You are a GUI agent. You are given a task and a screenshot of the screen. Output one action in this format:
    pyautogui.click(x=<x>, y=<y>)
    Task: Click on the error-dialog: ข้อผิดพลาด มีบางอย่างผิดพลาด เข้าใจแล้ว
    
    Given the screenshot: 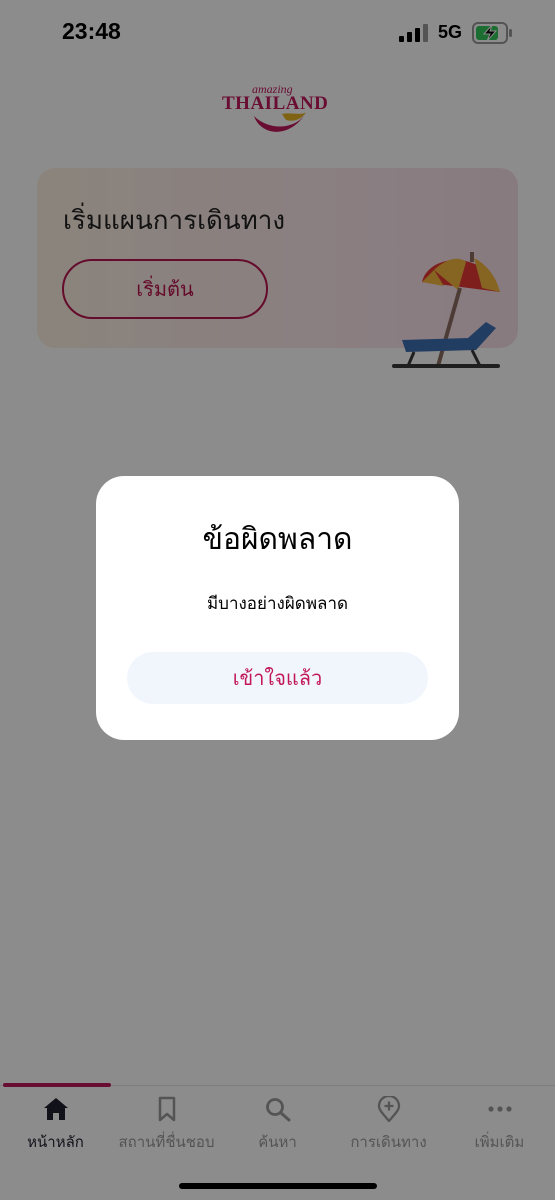 What is the action you would take?
    pyautogui.click(x=277, y=608)
    